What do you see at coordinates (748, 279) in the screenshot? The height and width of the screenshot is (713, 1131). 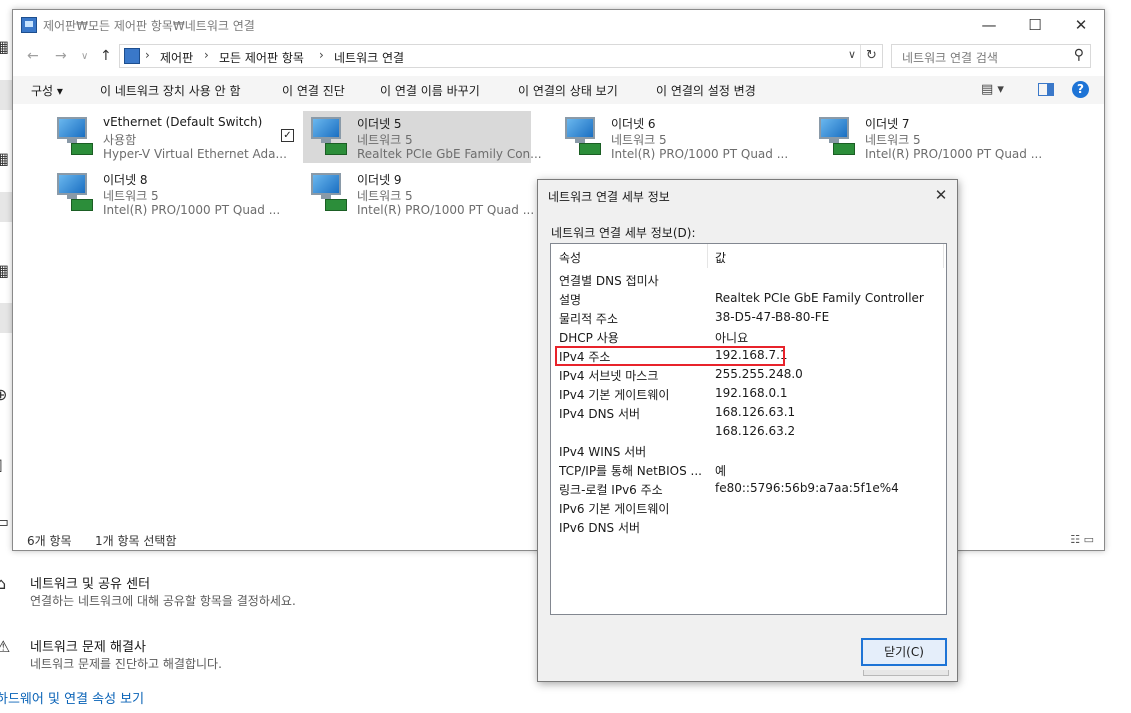 I see `table-row: 연결별 DNS 접미사` at bounding box center [748, 279].